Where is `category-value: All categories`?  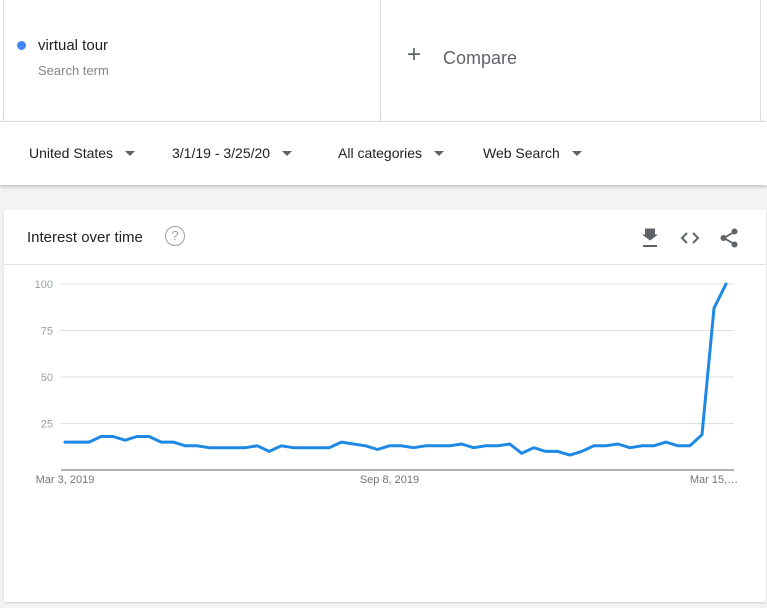 category-value: All categories is located at coordinates (380, 153).